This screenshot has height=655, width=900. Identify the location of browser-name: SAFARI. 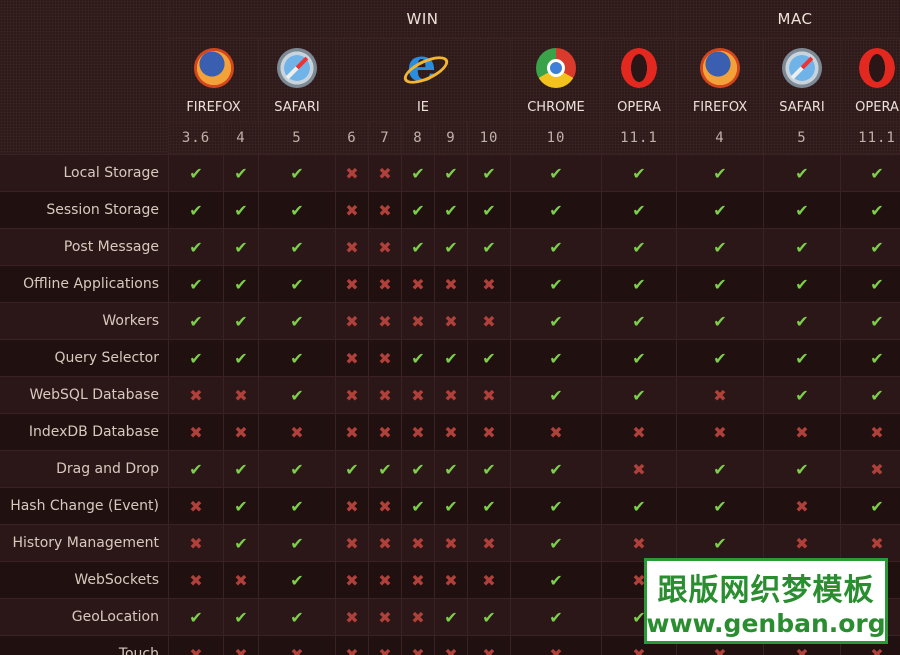
(297, 107).